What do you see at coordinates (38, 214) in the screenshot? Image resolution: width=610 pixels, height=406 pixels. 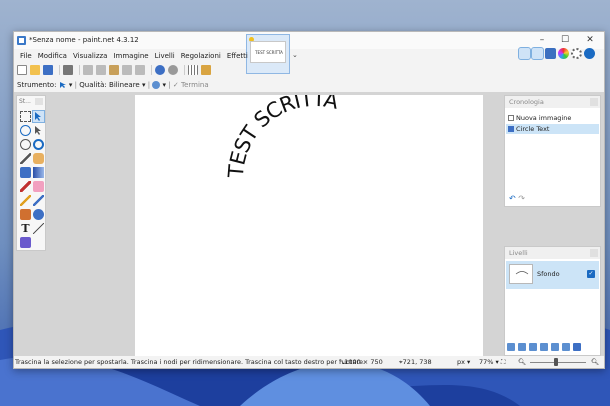 I see `recolor-tool-icon` at bounding box center [38, 214].